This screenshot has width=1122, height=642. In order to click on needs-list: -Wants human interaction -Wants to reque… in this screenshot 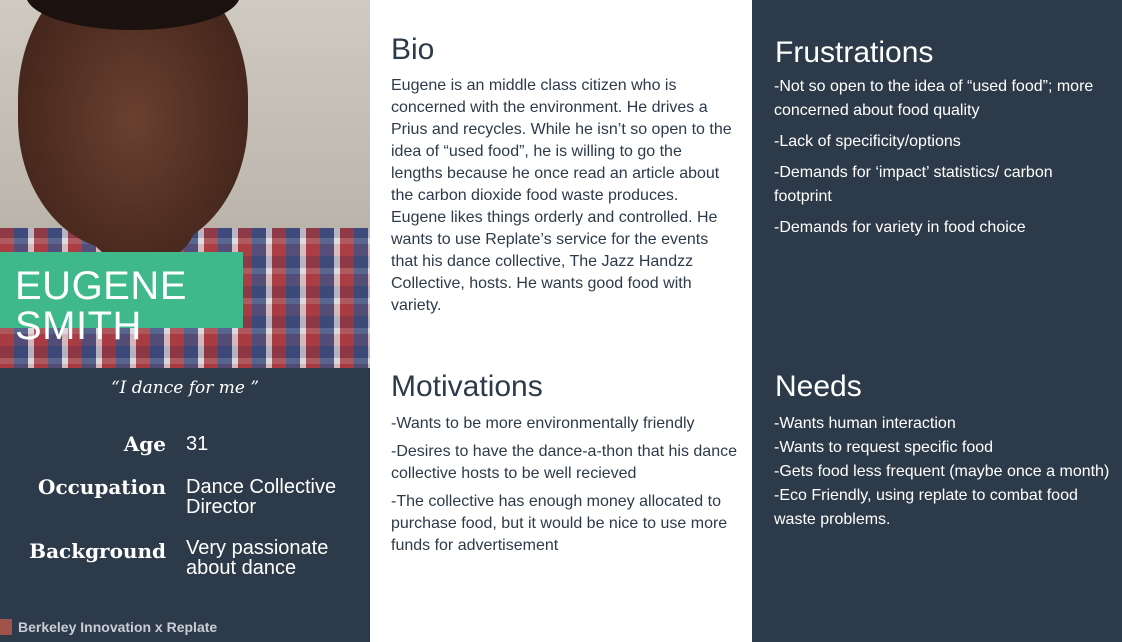, I will do `click(944, 472)`.